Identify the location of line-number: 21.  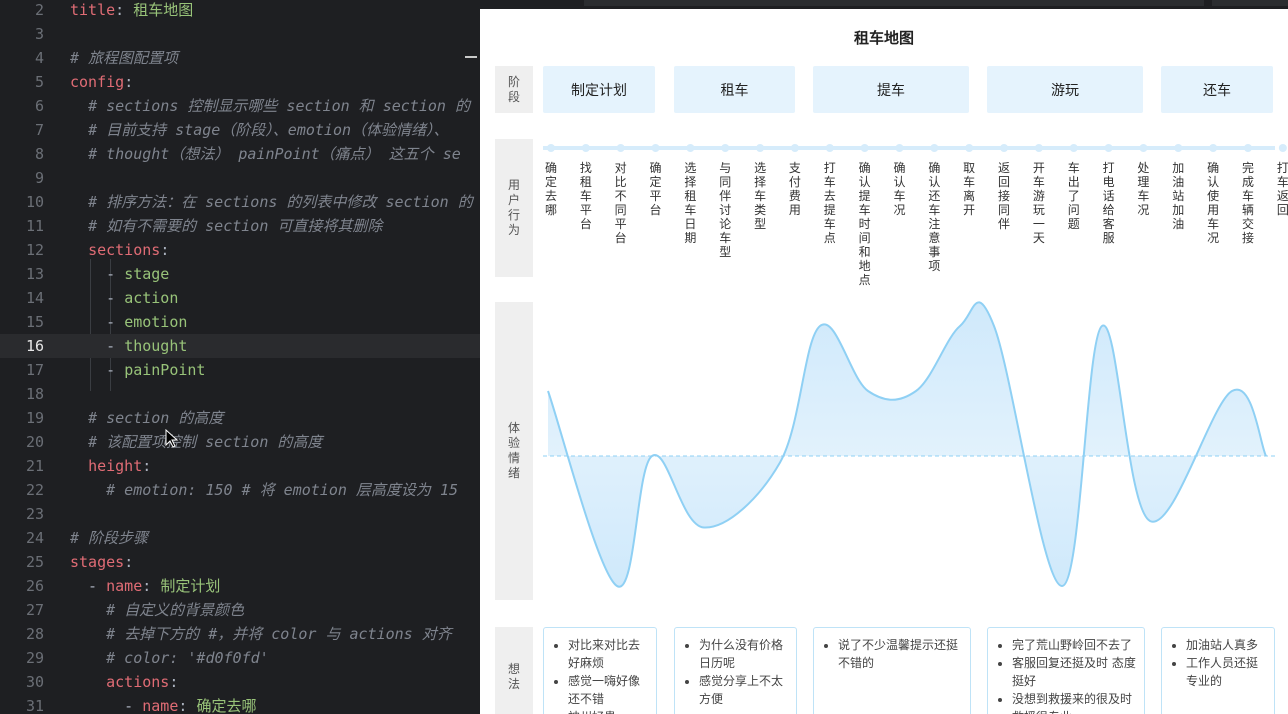
(34, 466).